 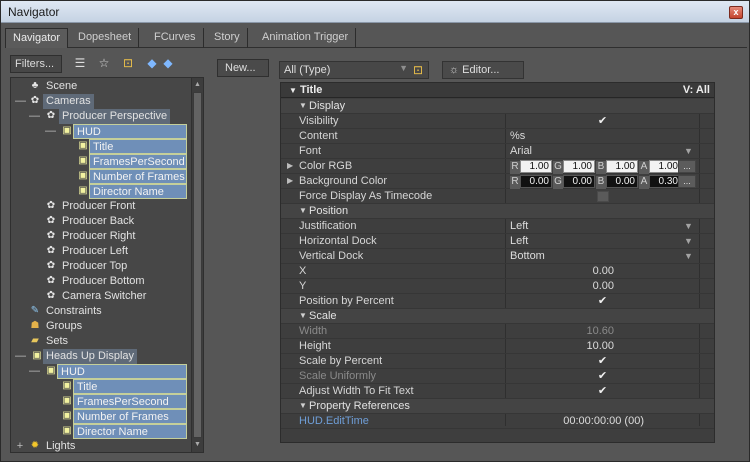 What do you see at coordinates (101, 86) in the screenshot?
I see `tree-item-scene: ♣ Scene` at bounding box center [101, 86].